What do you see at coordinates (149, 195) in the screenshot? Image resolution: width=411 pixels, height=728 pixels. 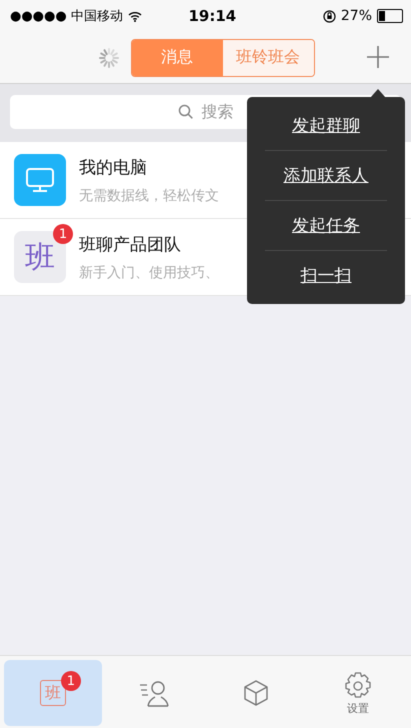 I see `message-preview: 无需数据线，轻松传文` at bounding box center [149, 195].